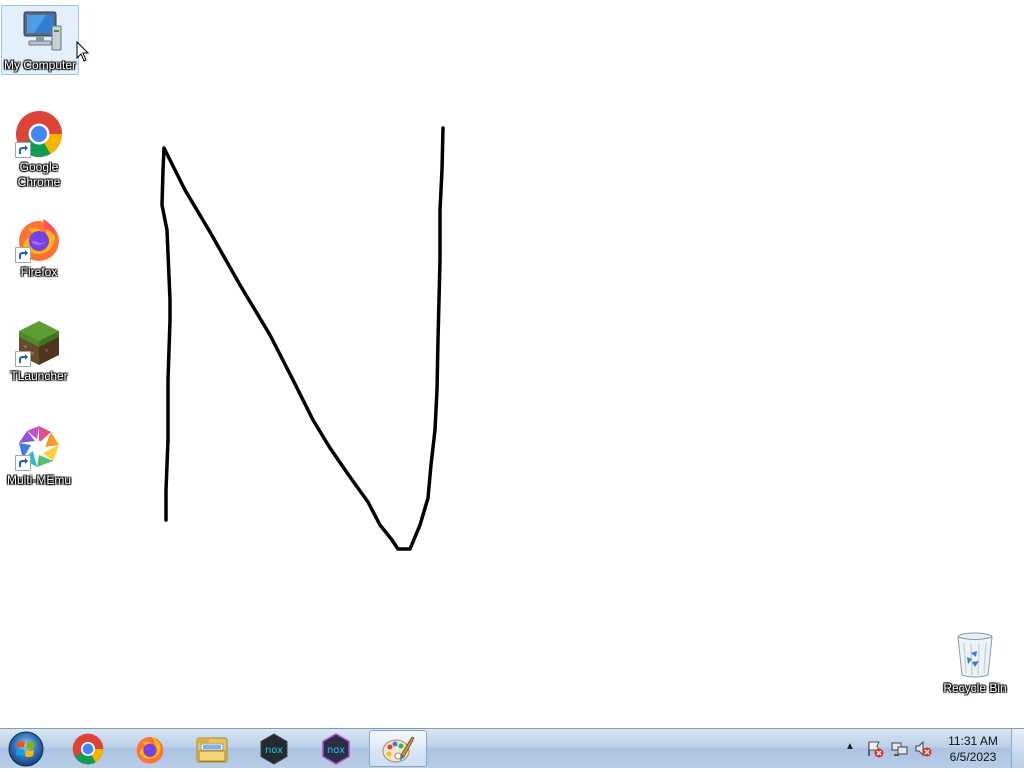  What do you see at coordinates (875, 749) in the screenshot?
I see `action-center-flag-icon` at bounding box center [875, 749].